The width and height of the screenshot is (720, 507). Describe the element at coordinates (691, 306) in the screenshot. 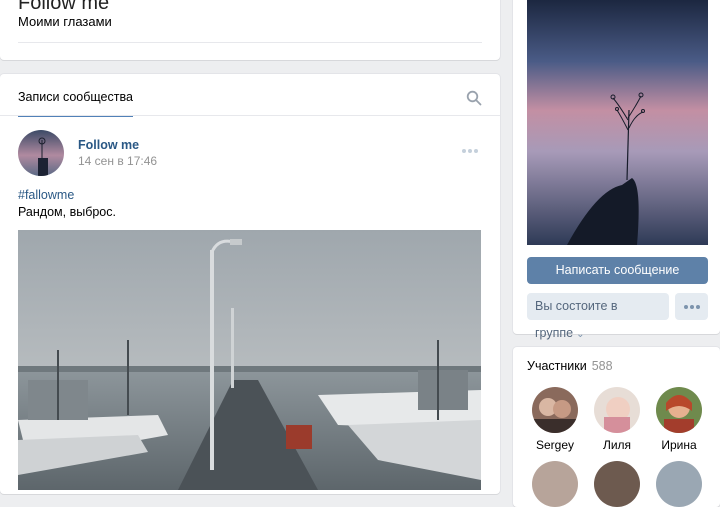

I see `more-dots-icon` at that location.